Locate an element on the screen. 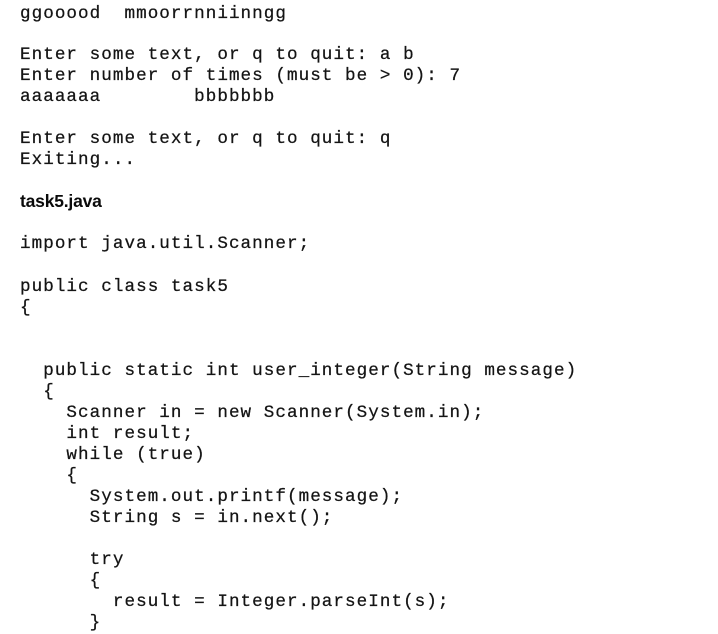 The height and width of the screenshot is (634, 718). code-line: result = Integer.parseInt(s); is located at coordinates (235, 602).